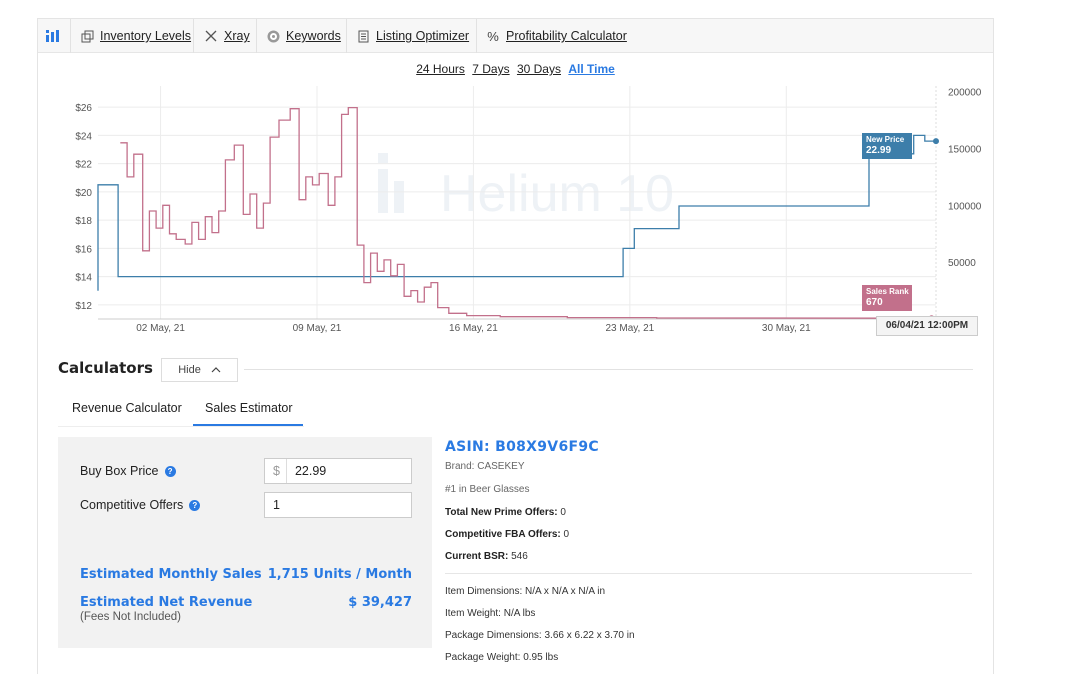 The width and height of the screenshot is (1080, 674). What do you see at coordinates (965, 206) in the screenshot?
I see `y-right-tick-label: 100000` at bounding box center [965, 206].